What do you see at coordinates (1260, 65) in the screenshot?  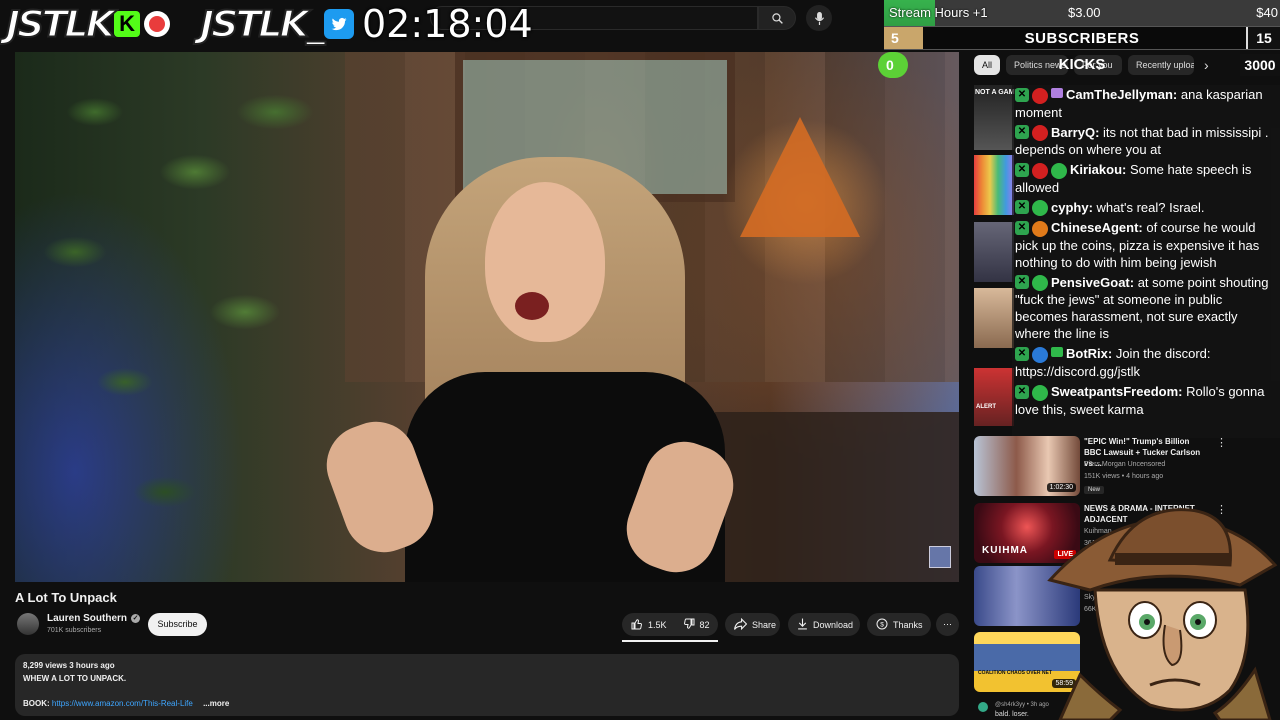 I see `kicks-target: 3000` at bounding box center [1260, 65].